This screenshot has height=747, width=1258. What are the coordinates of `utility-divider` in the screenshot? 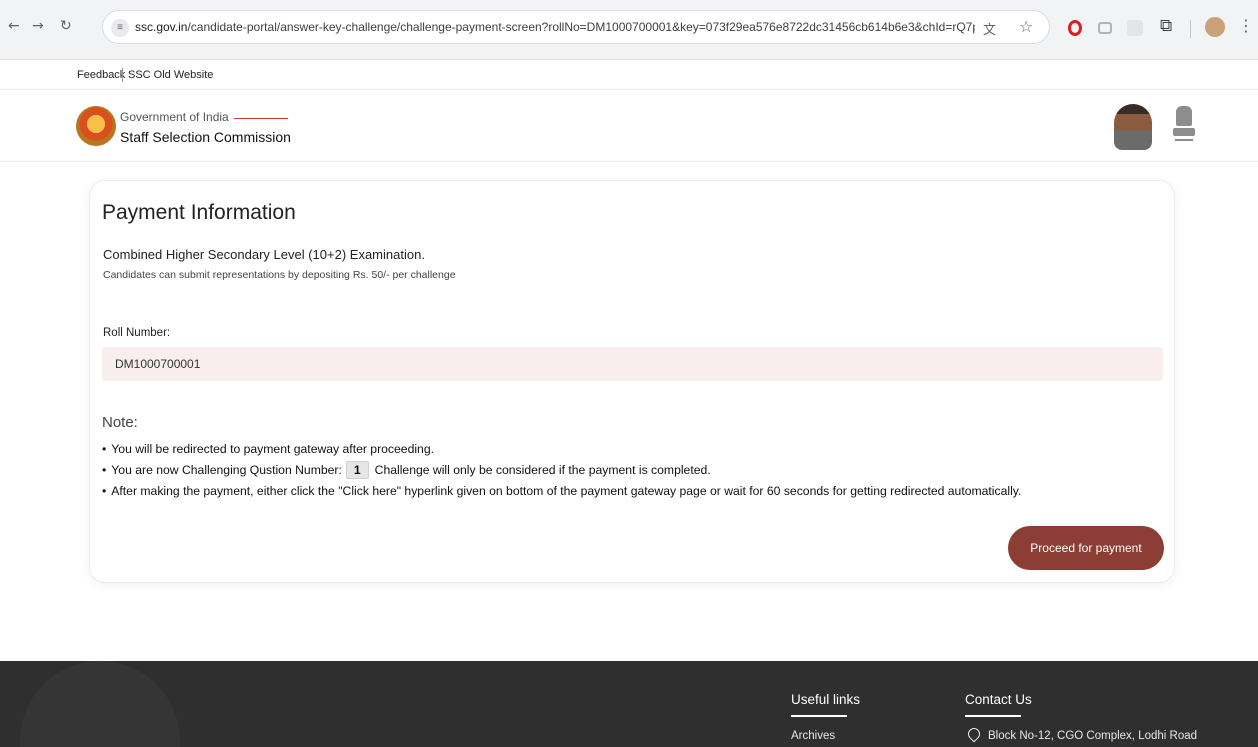 It's located at (122, 75).